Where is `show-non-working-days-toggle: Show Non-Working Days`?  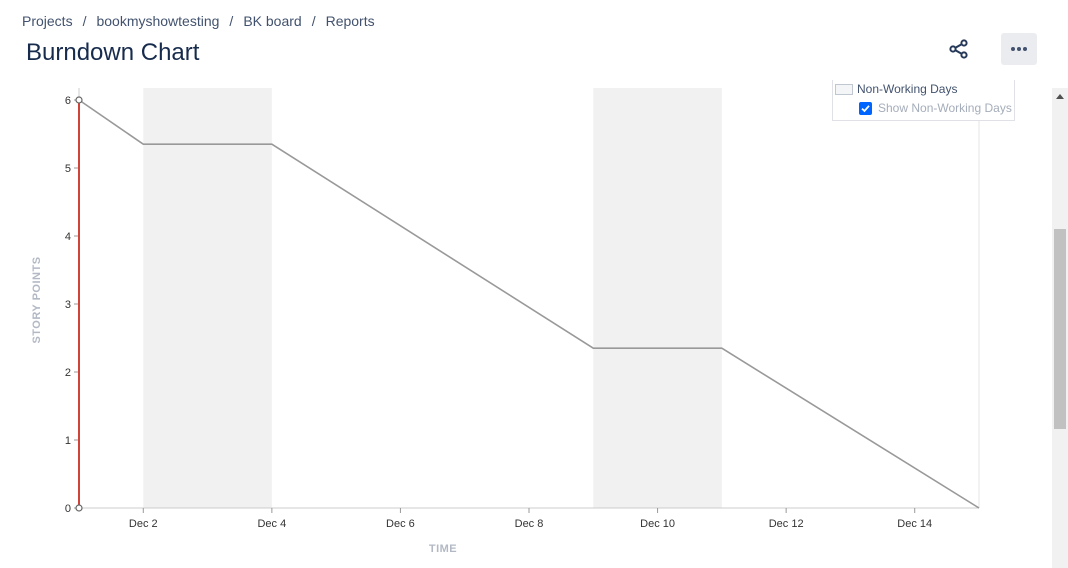 show-non-working-days-toggle: Show Non-Working Days is located at coordinates (935, 108).